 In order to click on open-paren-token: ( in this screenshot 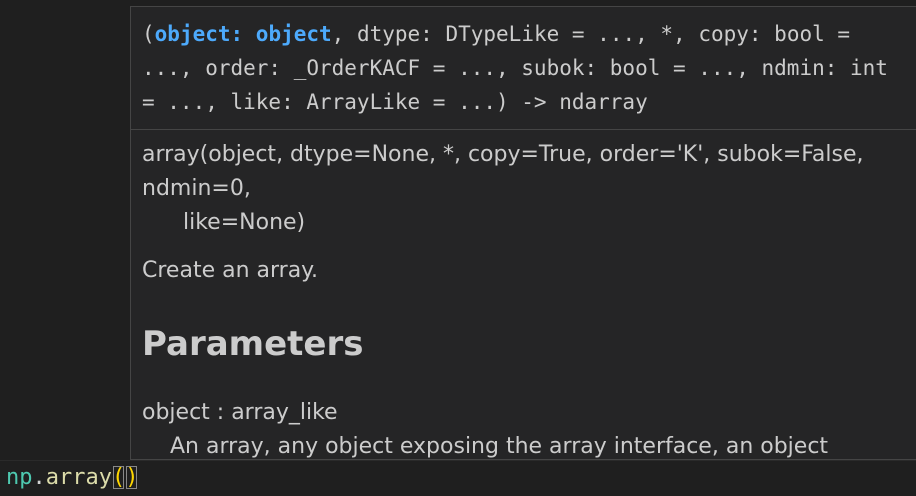, I will do `click(118, 477)`.